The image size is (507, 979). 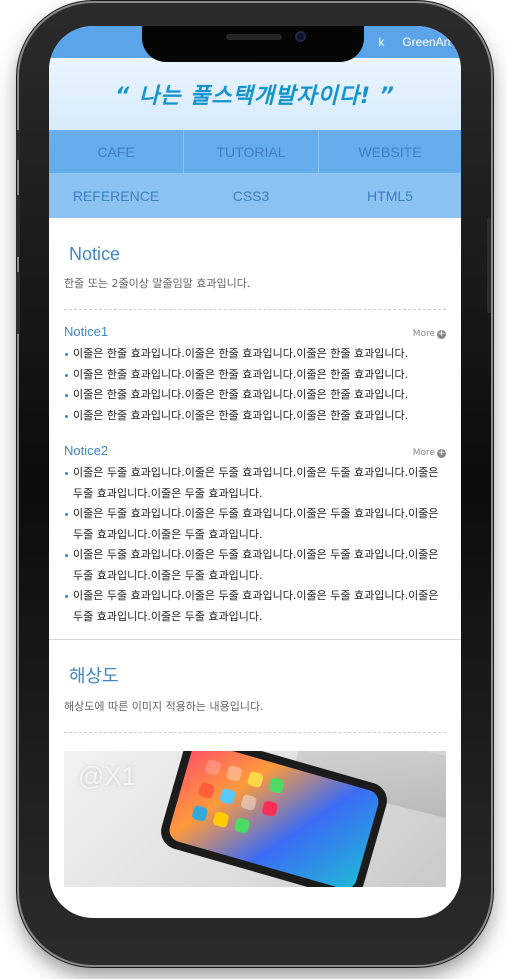 I want to click on nav-item-css3: CSS3, so click(x=251, y=196).